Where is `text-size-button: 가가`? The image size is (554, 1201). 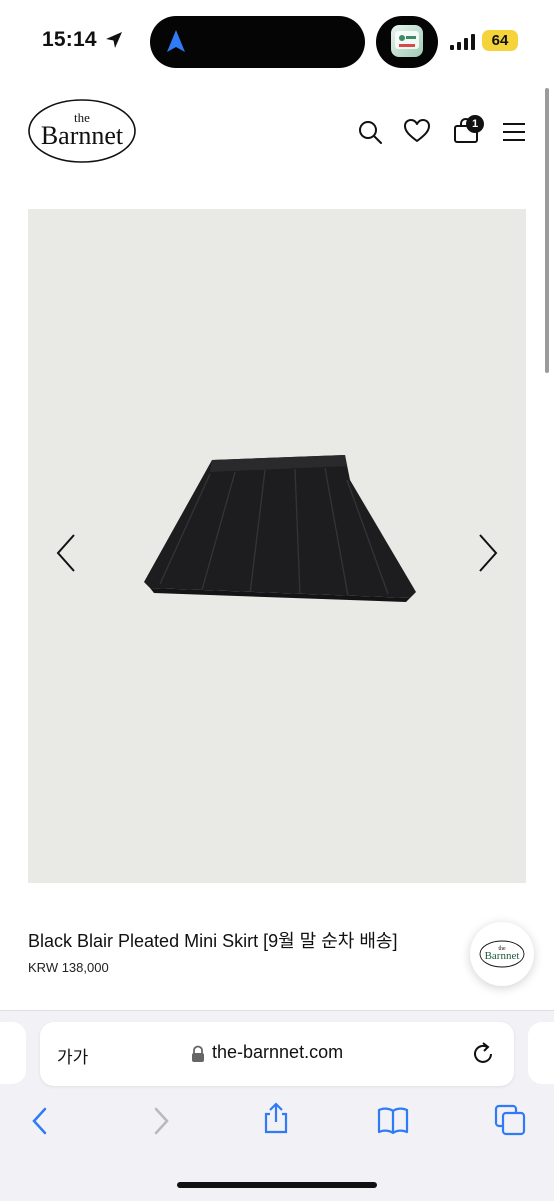
text-size-button: 가가 is located at coordinates (72, 1055).